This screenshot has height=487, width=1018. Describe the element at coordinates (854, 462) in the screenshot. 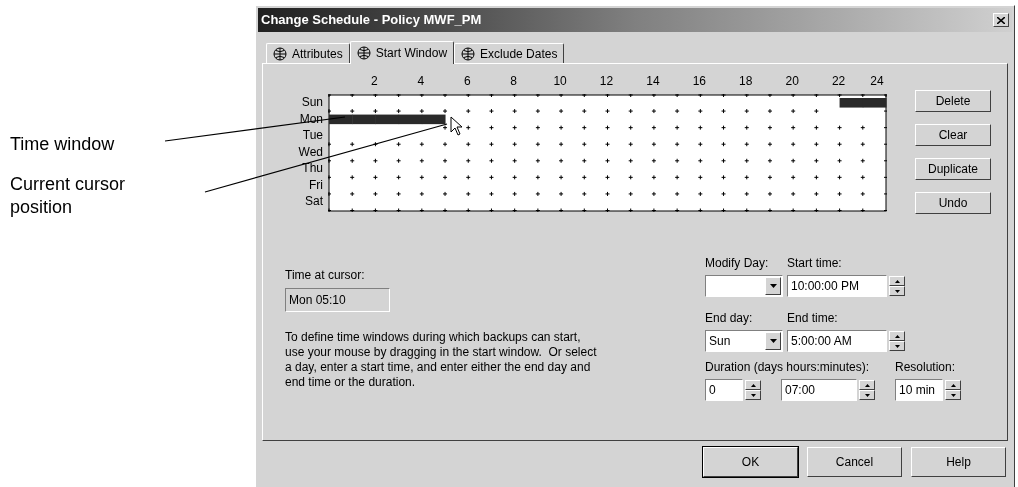

I see `dialog-button: Cancel` at that location.